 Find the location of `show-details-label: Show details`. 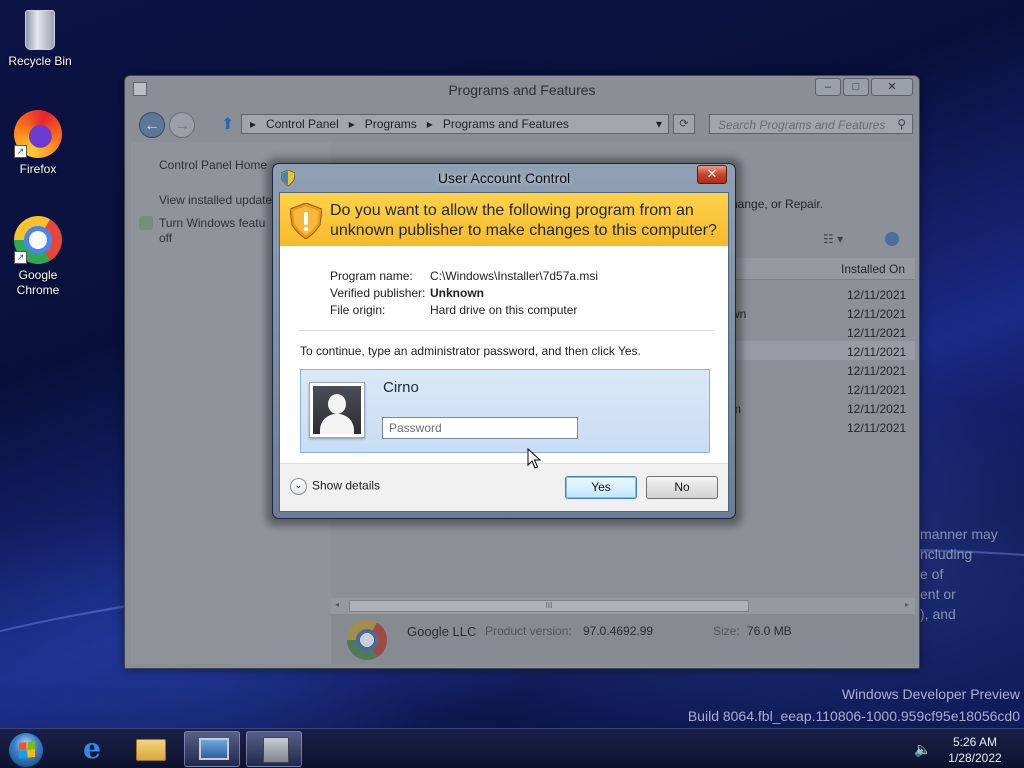

show-details-label: Show details is located at coordinates (346, 485).